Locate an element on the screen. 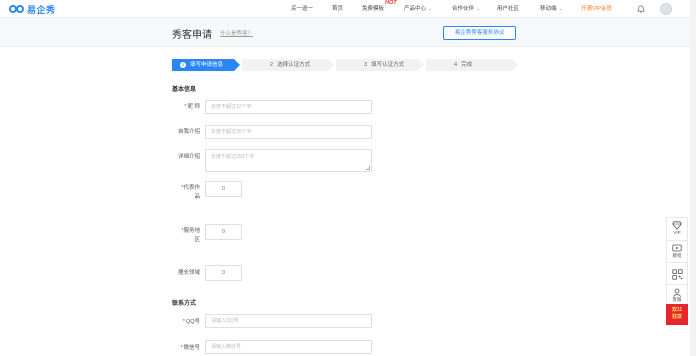 Image resolution: width=696 pixels, height=356 pixels. step-progress: 1 填写申请信息 2 选择认证方式 3 填写认证方式 4 完成 is located at coordinates (345, 65).